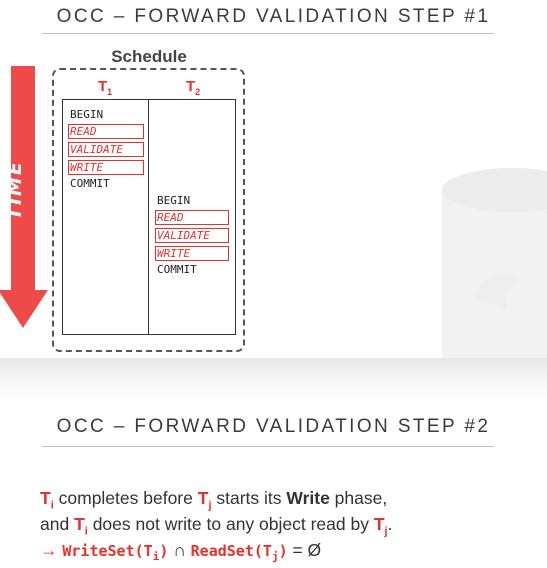 The width and height of the screenshot is (547, 568). What do you see at coordinates (107, 551) in the screenshot?
I see `writeset: WriteSet(T` at bounding box center [107, 551].